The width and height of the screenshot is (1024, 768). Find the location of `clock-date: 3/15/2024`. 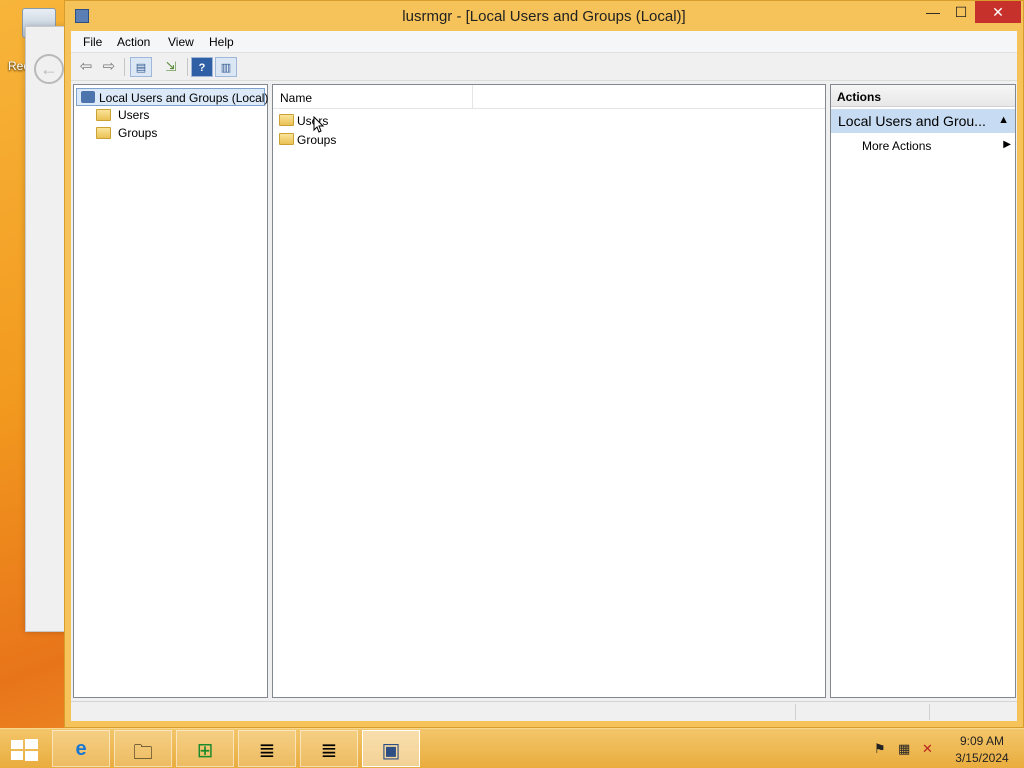

clock-date: 3/15/2024 is located at coordinates (982, 758).